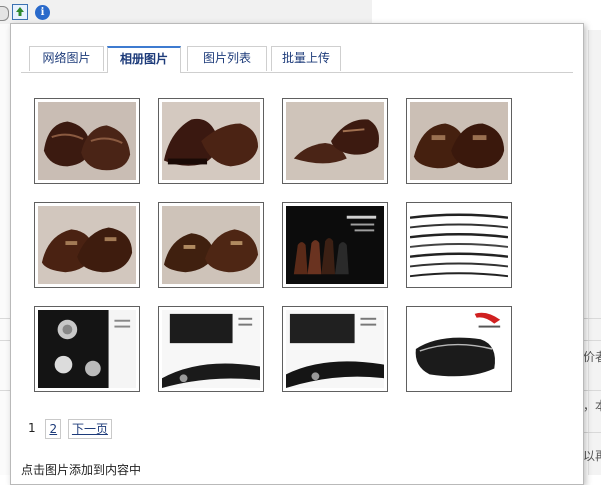  I want to click on page-link-2: 2, so click(53, 429).